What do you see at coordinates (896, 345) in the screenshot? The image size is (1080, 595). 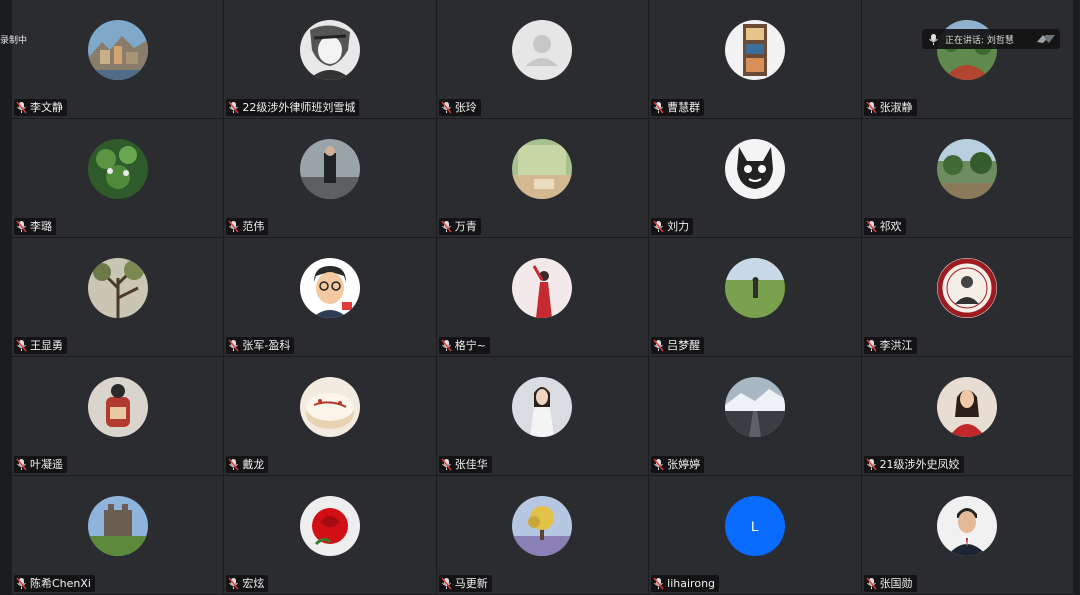 I see `participant-name: 李洪江` at bounding box center [896, 345].